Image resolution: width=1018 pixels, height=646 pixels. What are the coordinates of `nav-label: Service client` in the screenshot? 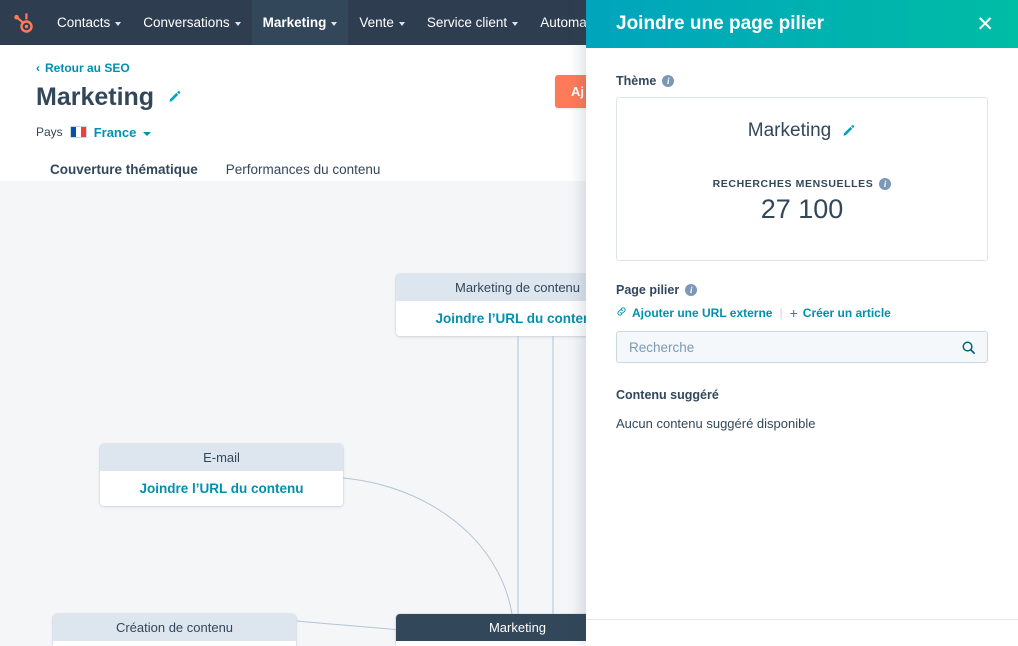 It's located at (467, 22).